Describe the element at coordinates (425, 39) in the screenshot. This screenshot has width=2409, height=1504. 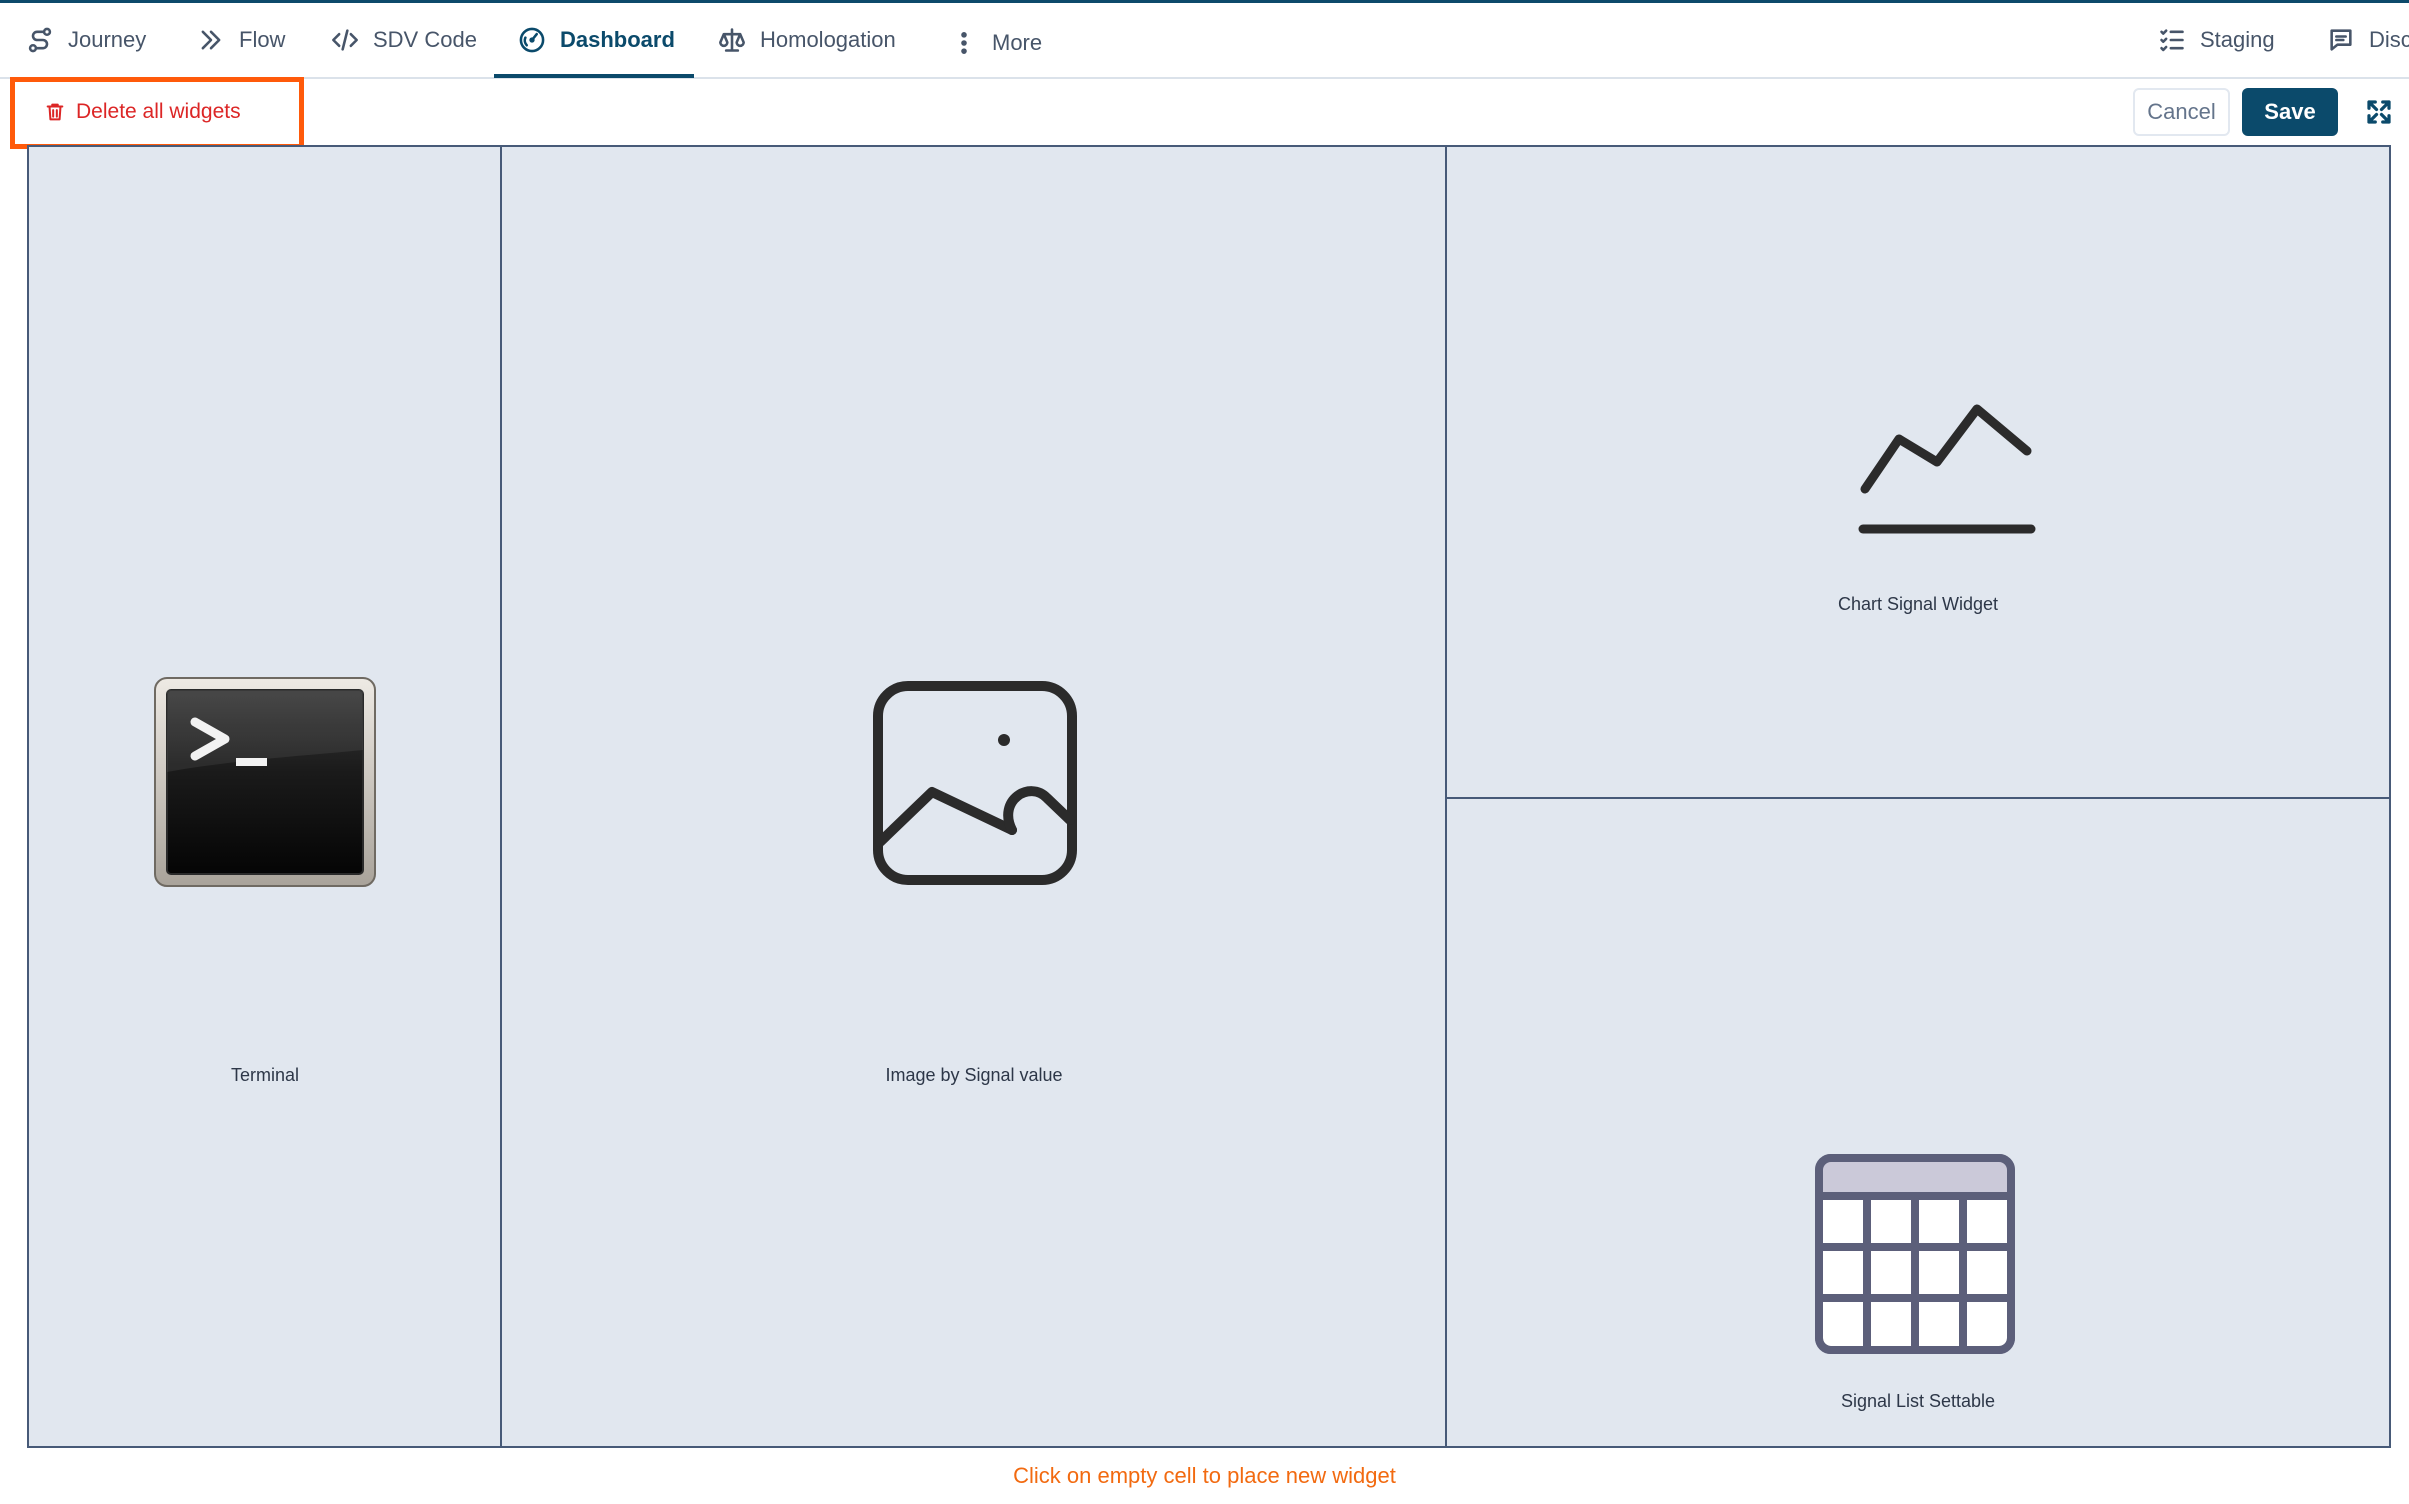
I see `tab-label: SDV Code` at that location.